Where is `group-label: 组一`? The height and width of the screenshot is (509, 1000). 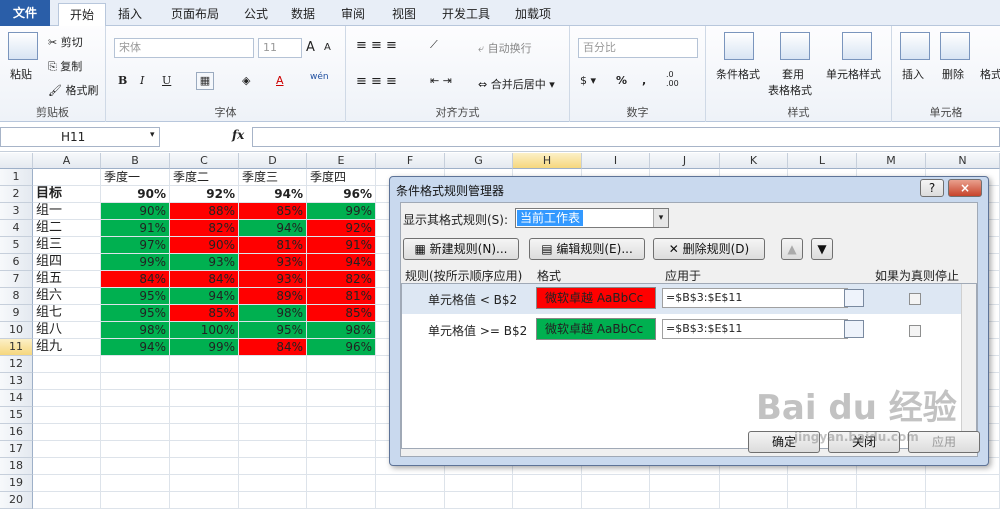
group-label: 组一 is located at coordinates (67, 211).